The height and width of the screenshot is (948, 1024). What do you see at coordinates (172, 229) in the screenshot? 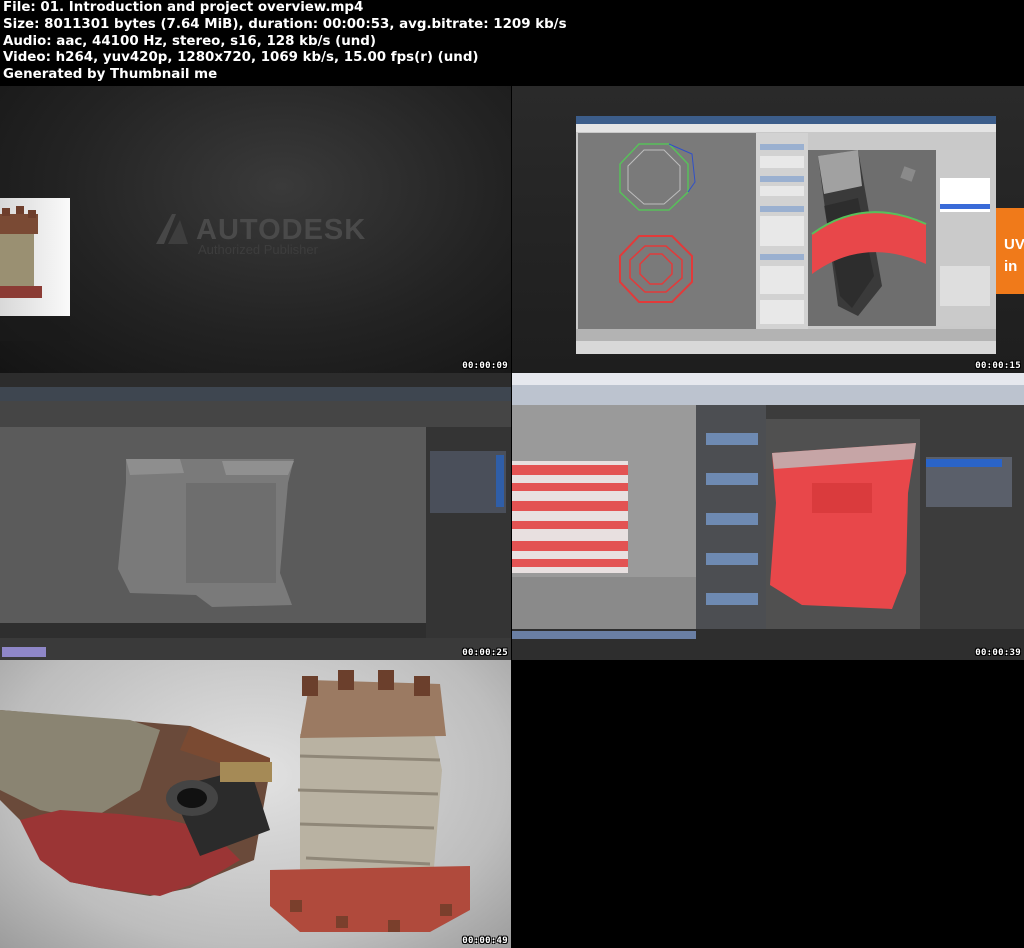
I see `autodesk-logo-icon` at bounding box center [172, 229].